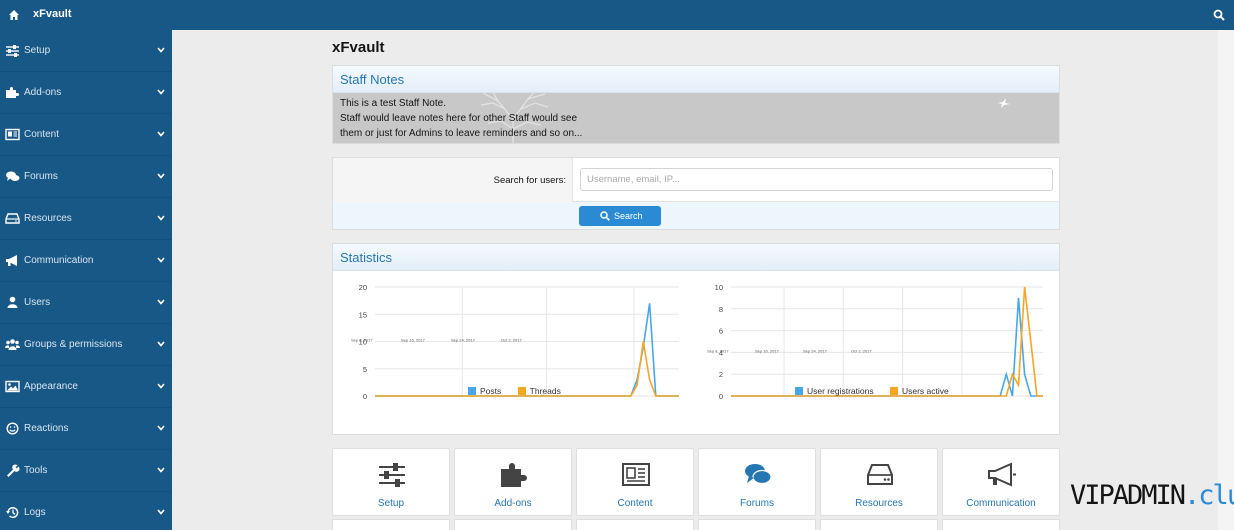 The image size is (1234, 530). Describe the element at coordinates (86, 303) in the screenshot. I see `sidebar-item-users: Users` at that location.